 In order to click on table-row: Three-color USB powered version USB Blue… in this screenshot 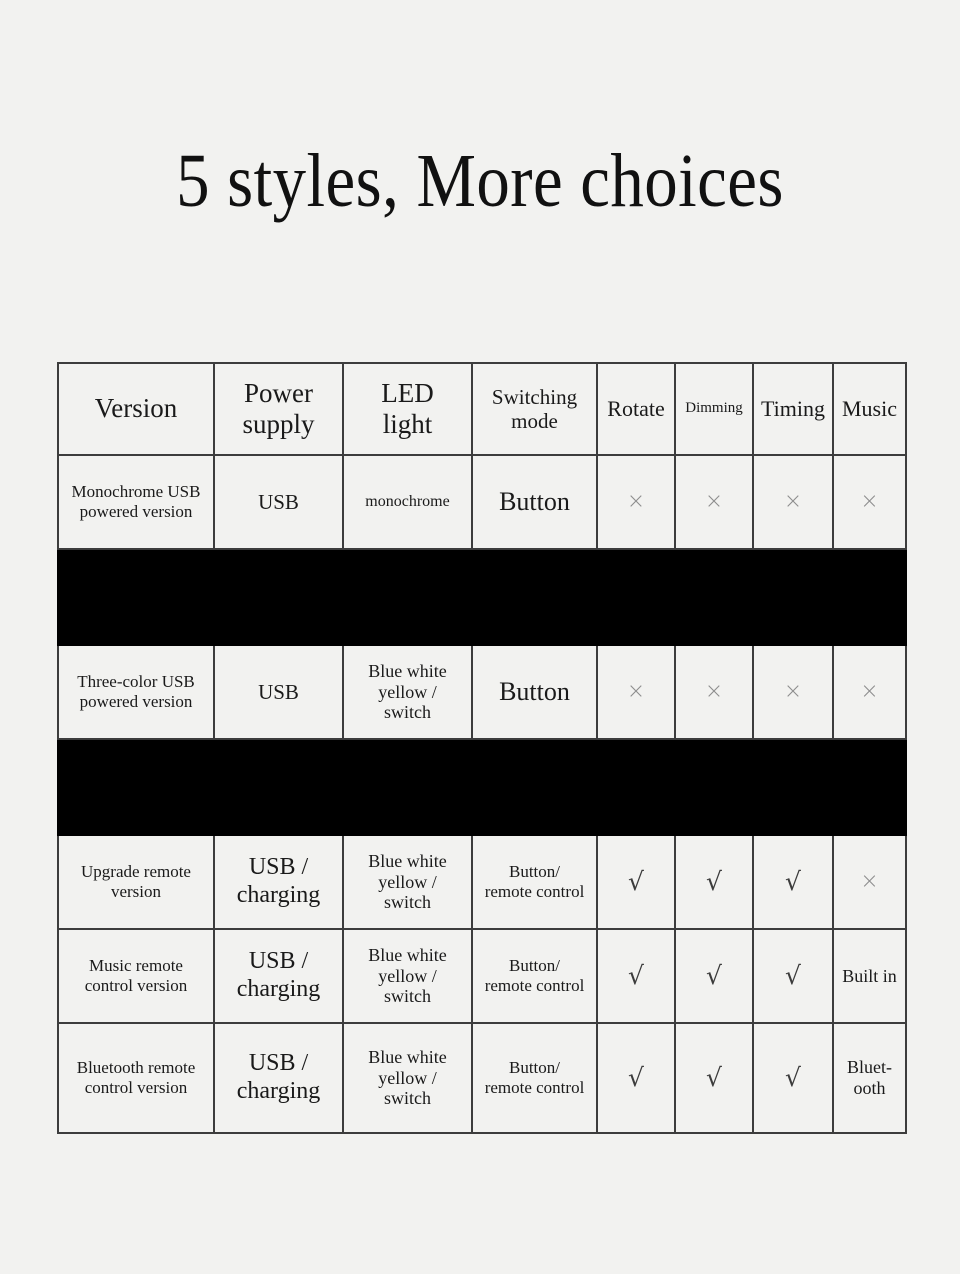, I will do `click(482, 692)`.